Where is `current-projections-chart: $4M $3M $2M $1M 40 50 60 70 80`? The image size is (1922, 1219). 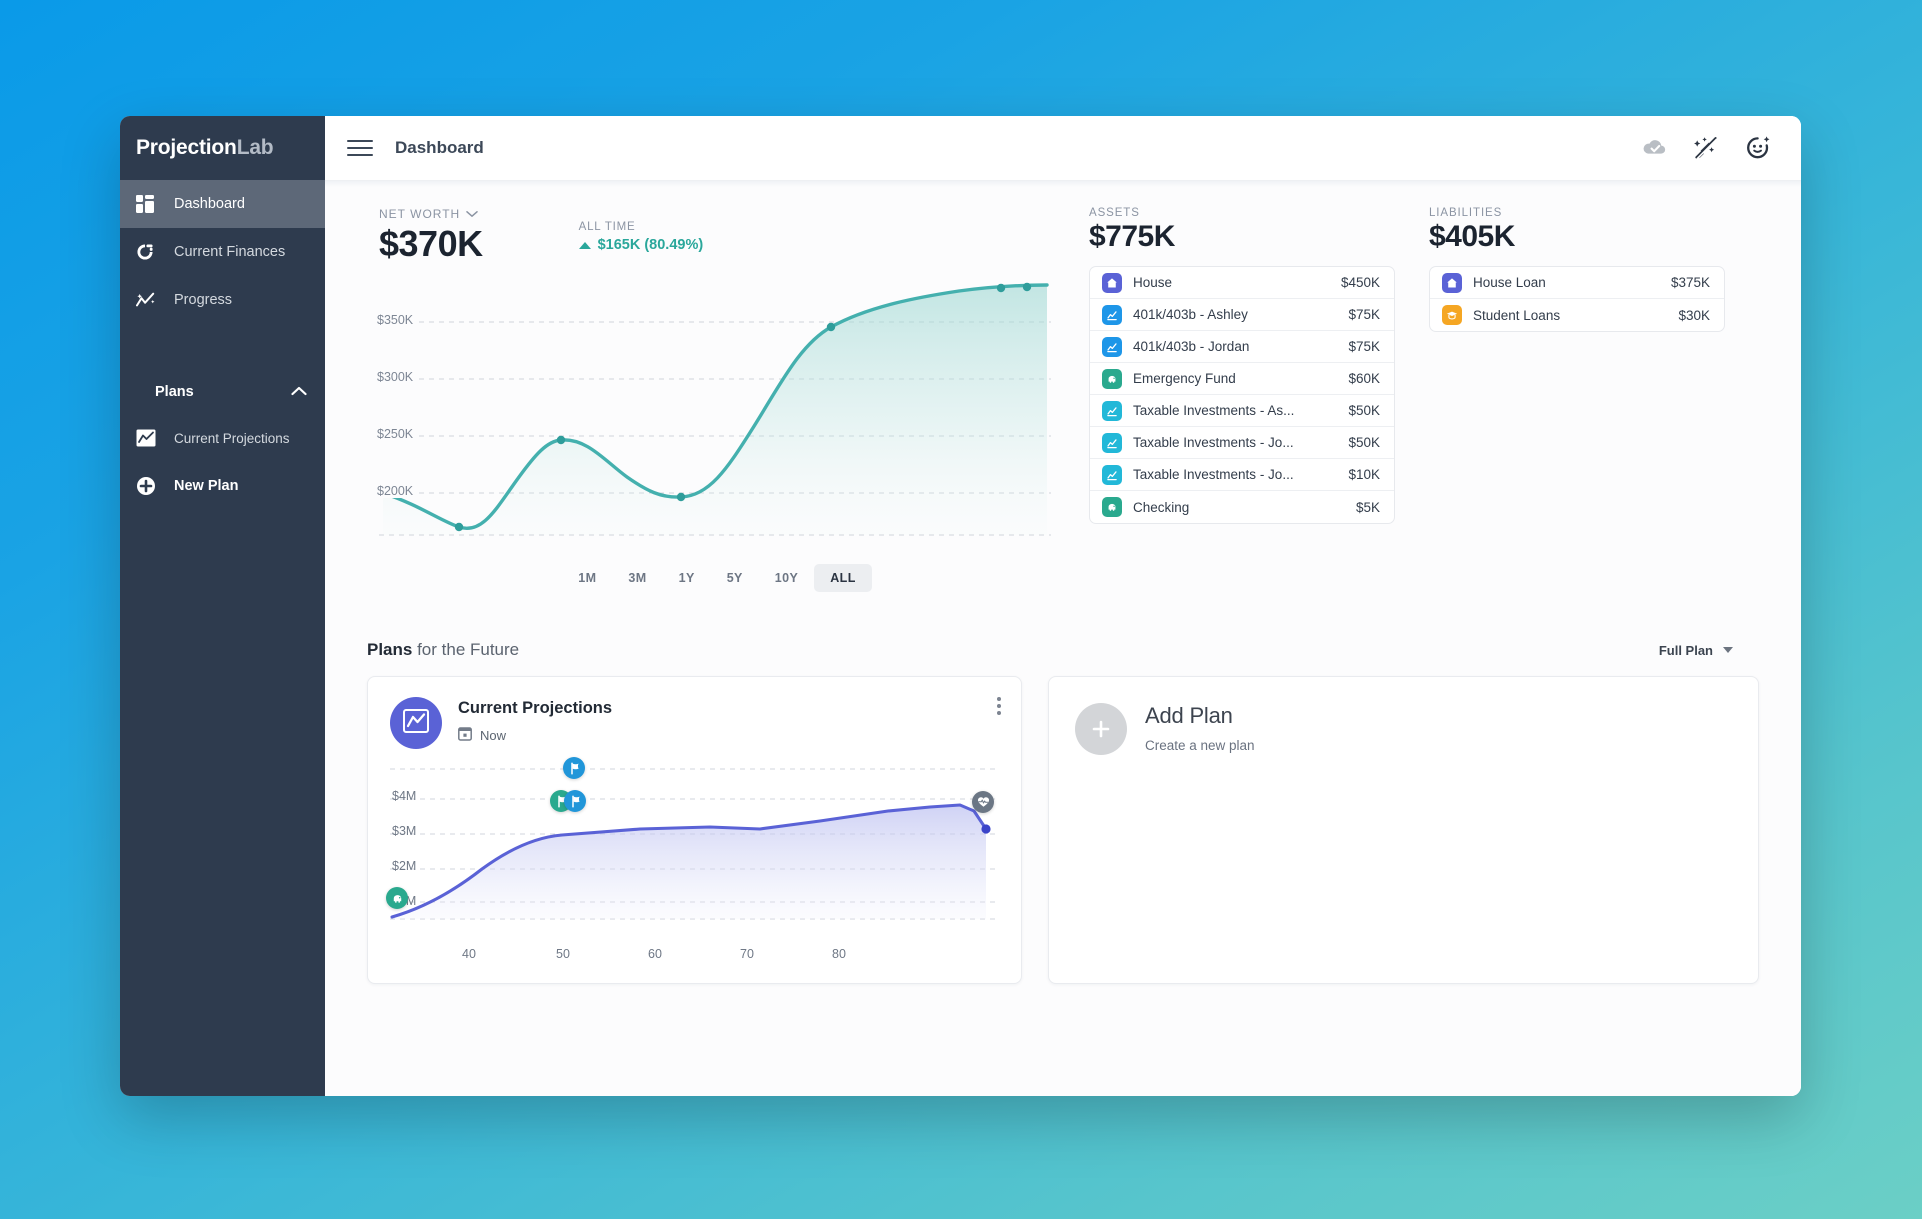
current-projections-chart: $4M $3M $2M $1M 40 50 60 70 80 is located at coordinates (693, 859).